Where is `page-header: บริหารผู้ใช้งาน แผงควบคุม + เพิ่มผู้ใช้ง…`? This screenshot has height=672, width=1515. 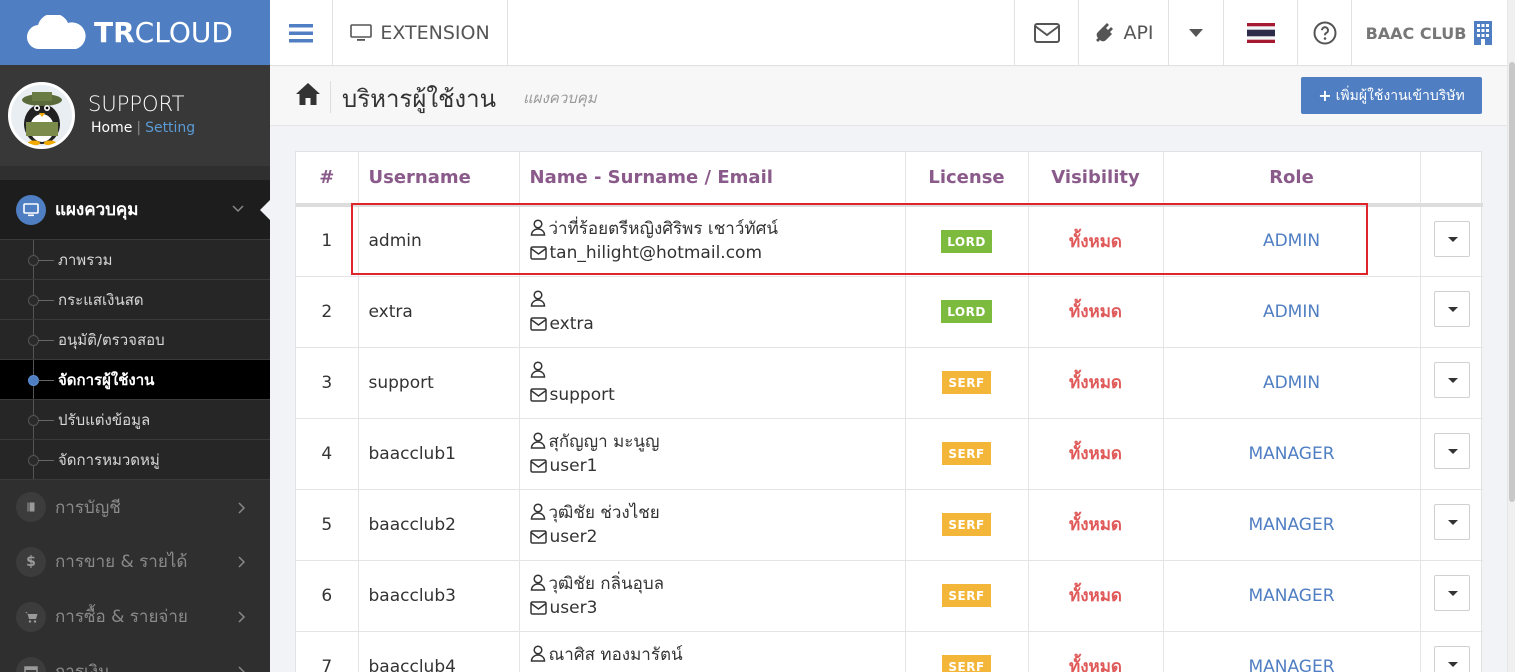
page-header: บริหารผู้ใช้งาน แผงควบคุม + เพิ่มผู้ใช้ง… is located at coordinates (888, 96).